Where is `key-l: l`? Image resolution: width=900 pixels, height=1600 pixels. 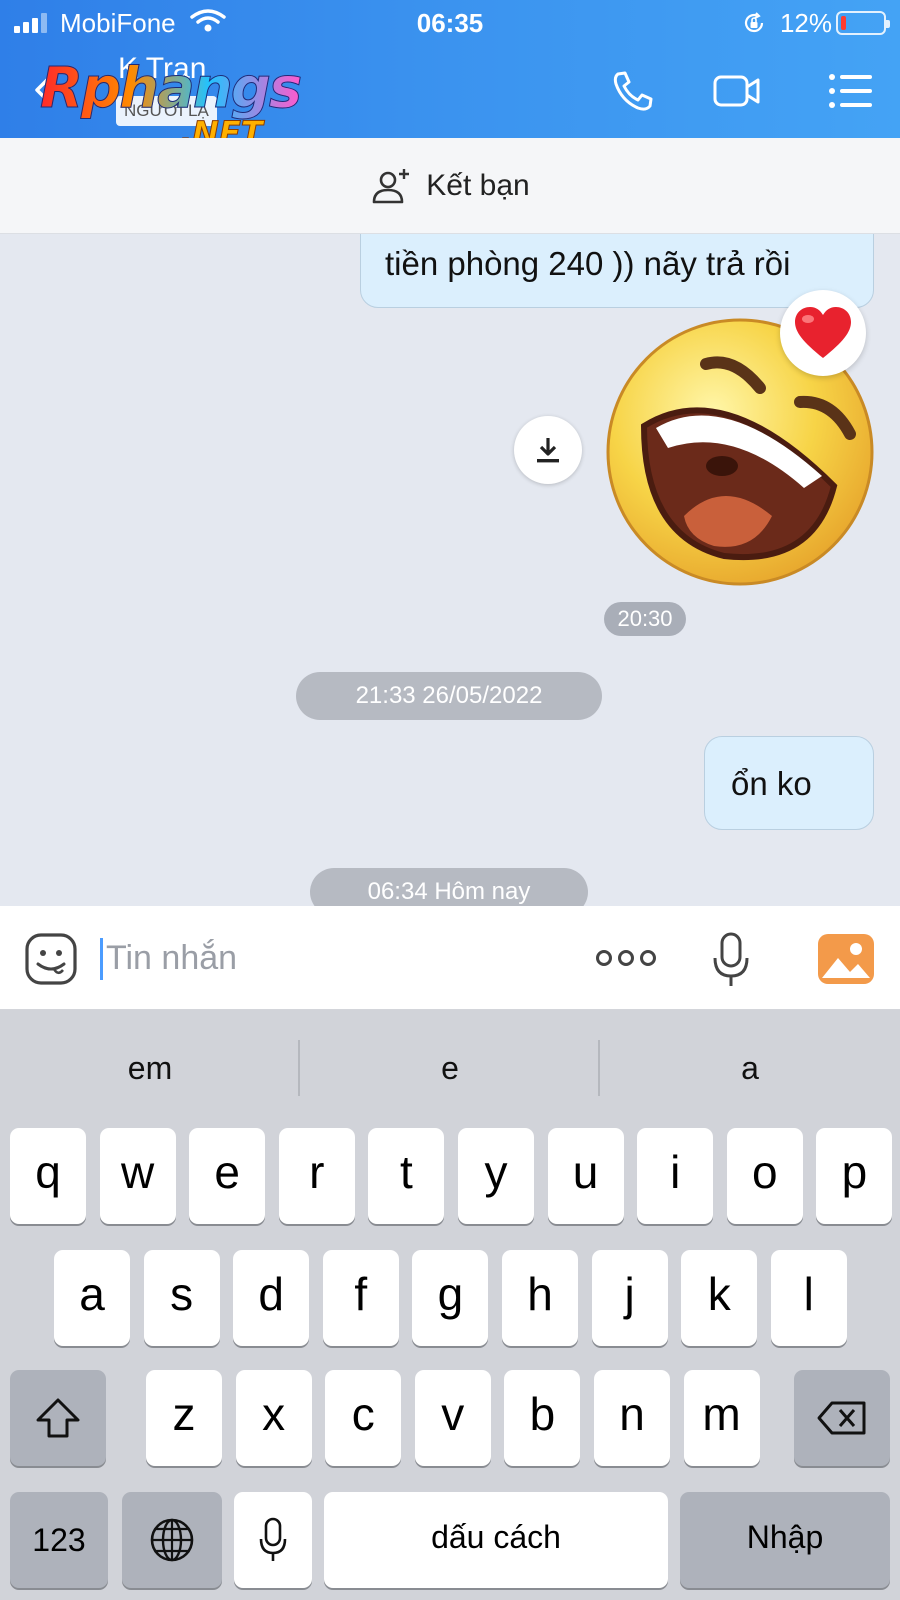 key-l: l is located at coordinates (808, 1298).